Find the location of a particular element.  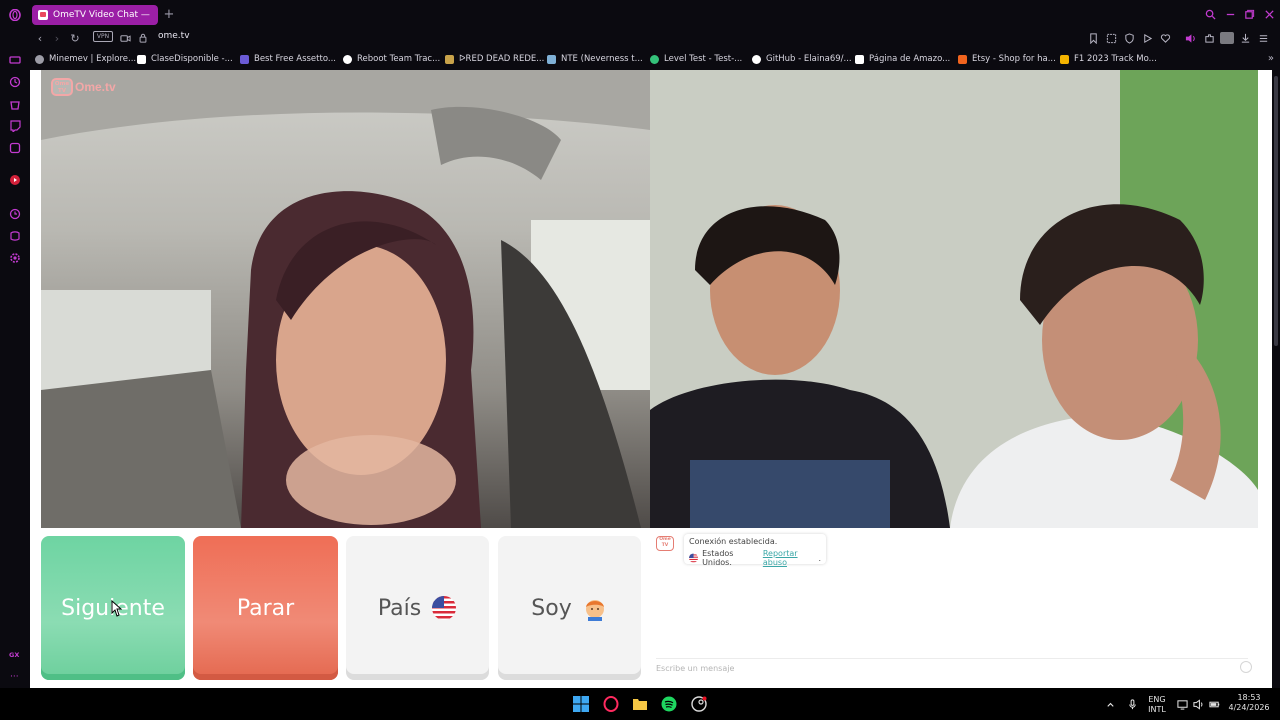

tray-overflow-icon is located at coordinates (1110, 704).